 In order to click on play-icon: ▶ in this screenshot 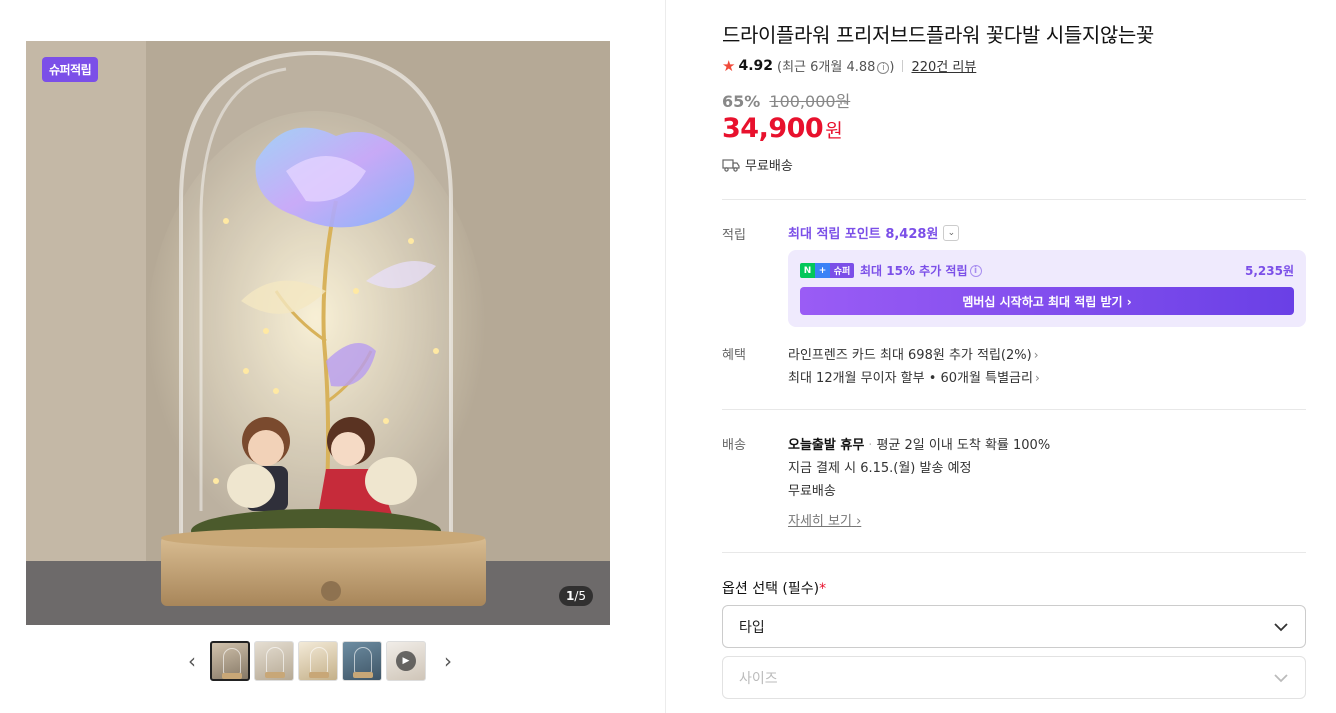, I will do `click(406, 661)`.